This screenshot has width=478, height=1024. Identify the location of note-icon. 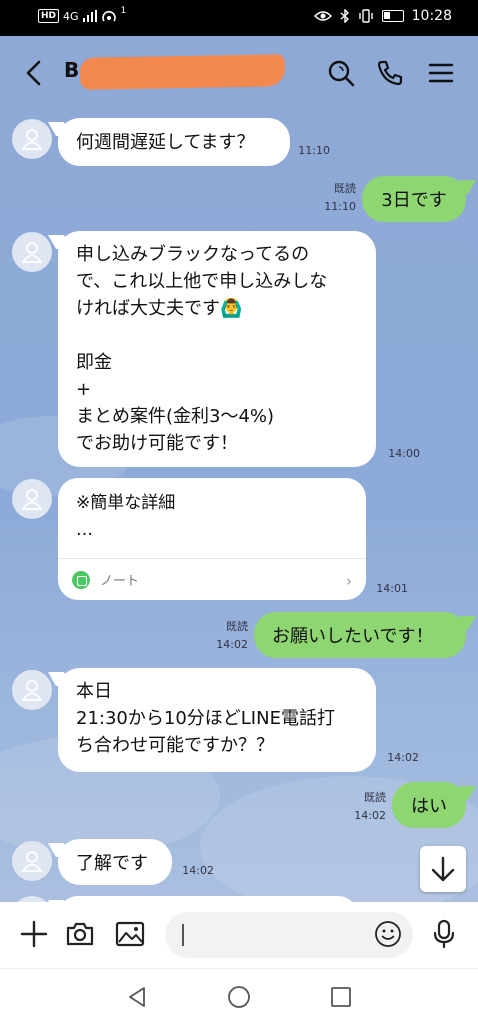
(81, 579).